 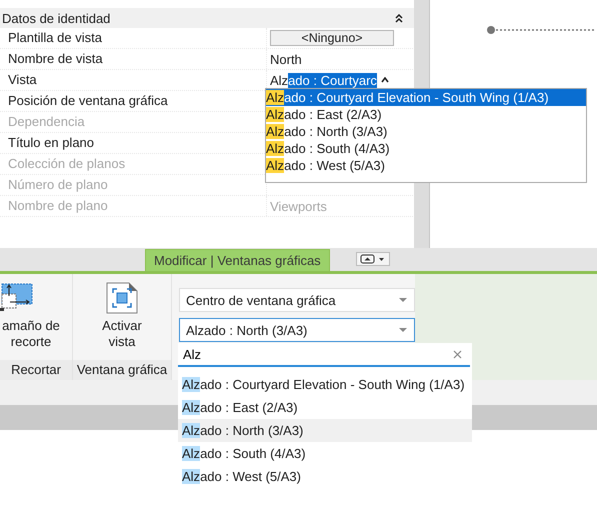 What do you see at coordinates (36, 370) in the screenshot?
I see `panel-title: Recortar` at bounding box center [36, 370].